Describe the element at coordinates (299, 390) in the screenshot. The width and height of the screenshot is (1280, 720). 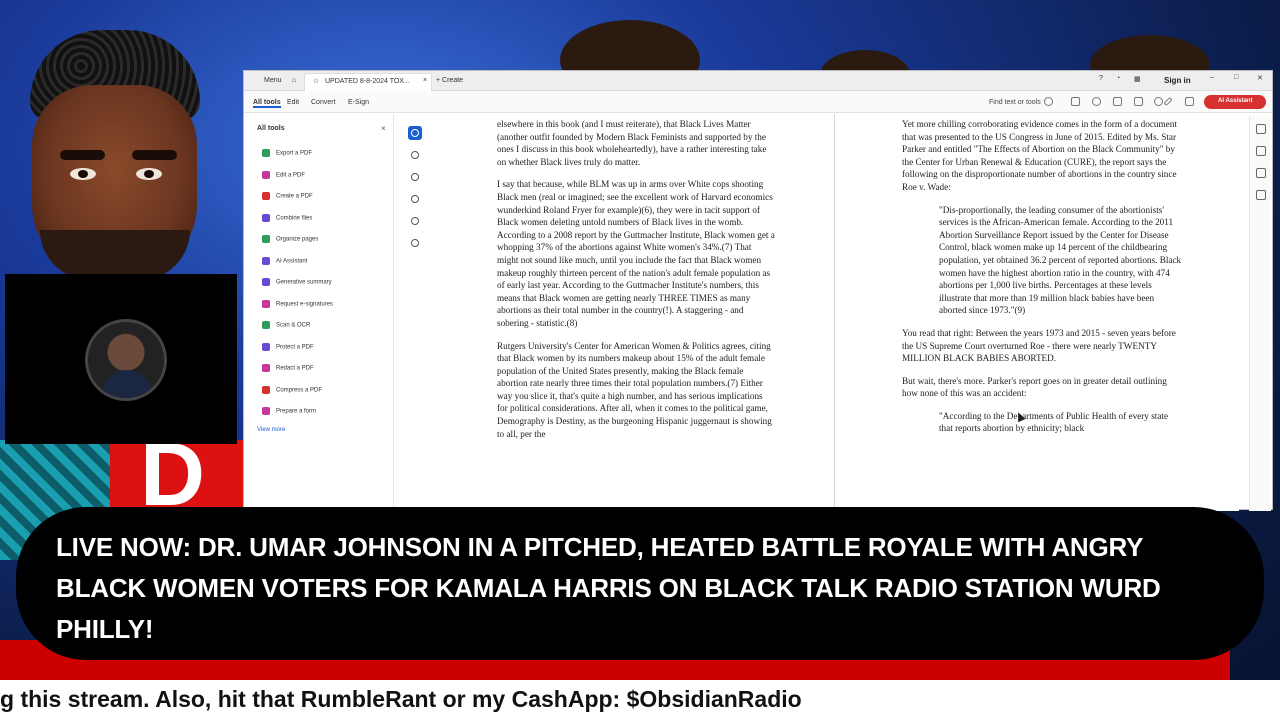
I see `sidebar-tool-label: Compress a PDF` at that location.